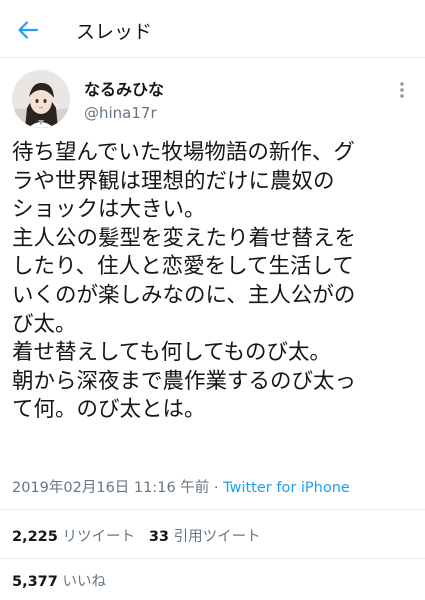 This screenshot has width=425, height=600. Describe the element at coordinates (286, 488) in the screenshot. I see `tweet-source-link: Twitter for iPhone` at that location.